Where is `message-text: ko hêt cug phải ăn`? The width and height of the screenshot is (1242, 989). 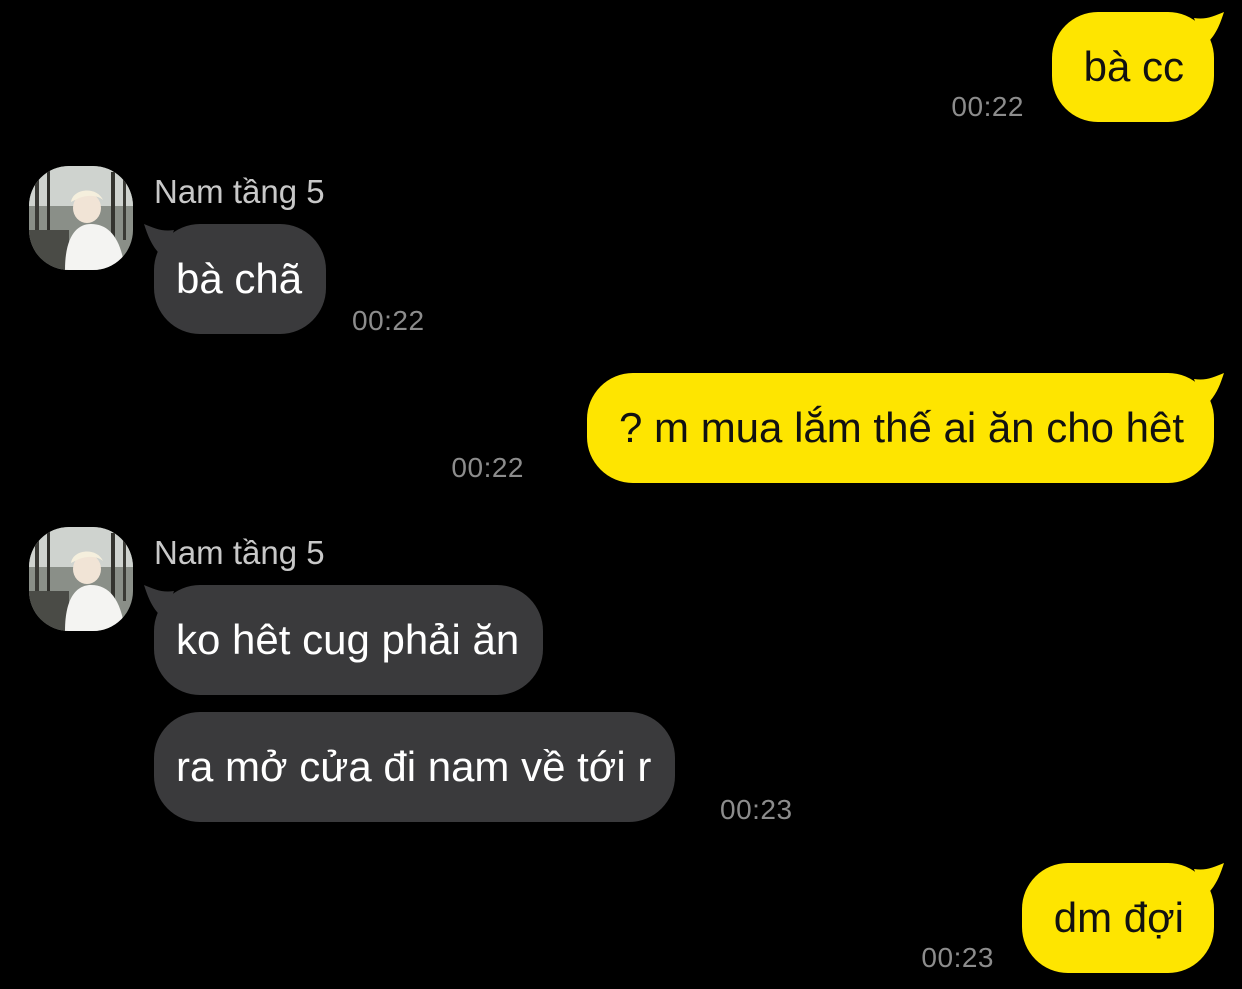 message-text: ko hêt cug phải ăn is located at coordinates (348, 639).